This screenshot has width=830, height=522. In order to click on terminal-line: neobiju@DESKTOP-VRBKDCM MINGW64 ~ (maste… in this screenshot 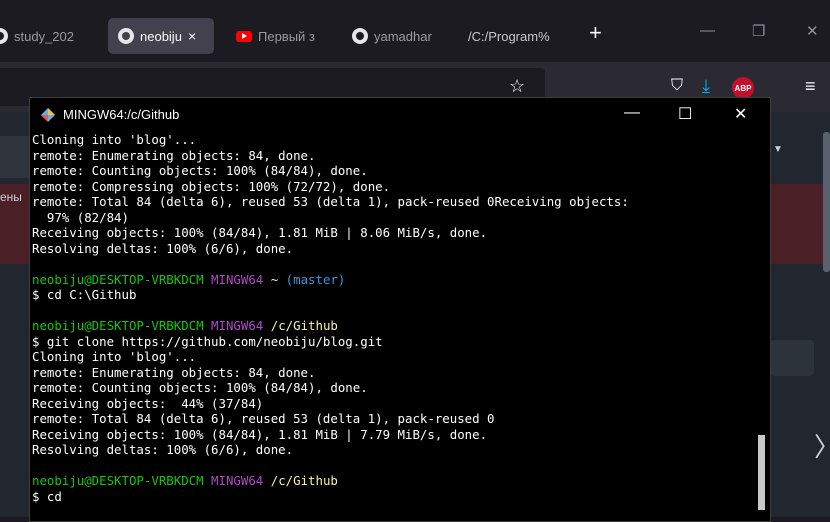, I will do `click(392, 280)`.